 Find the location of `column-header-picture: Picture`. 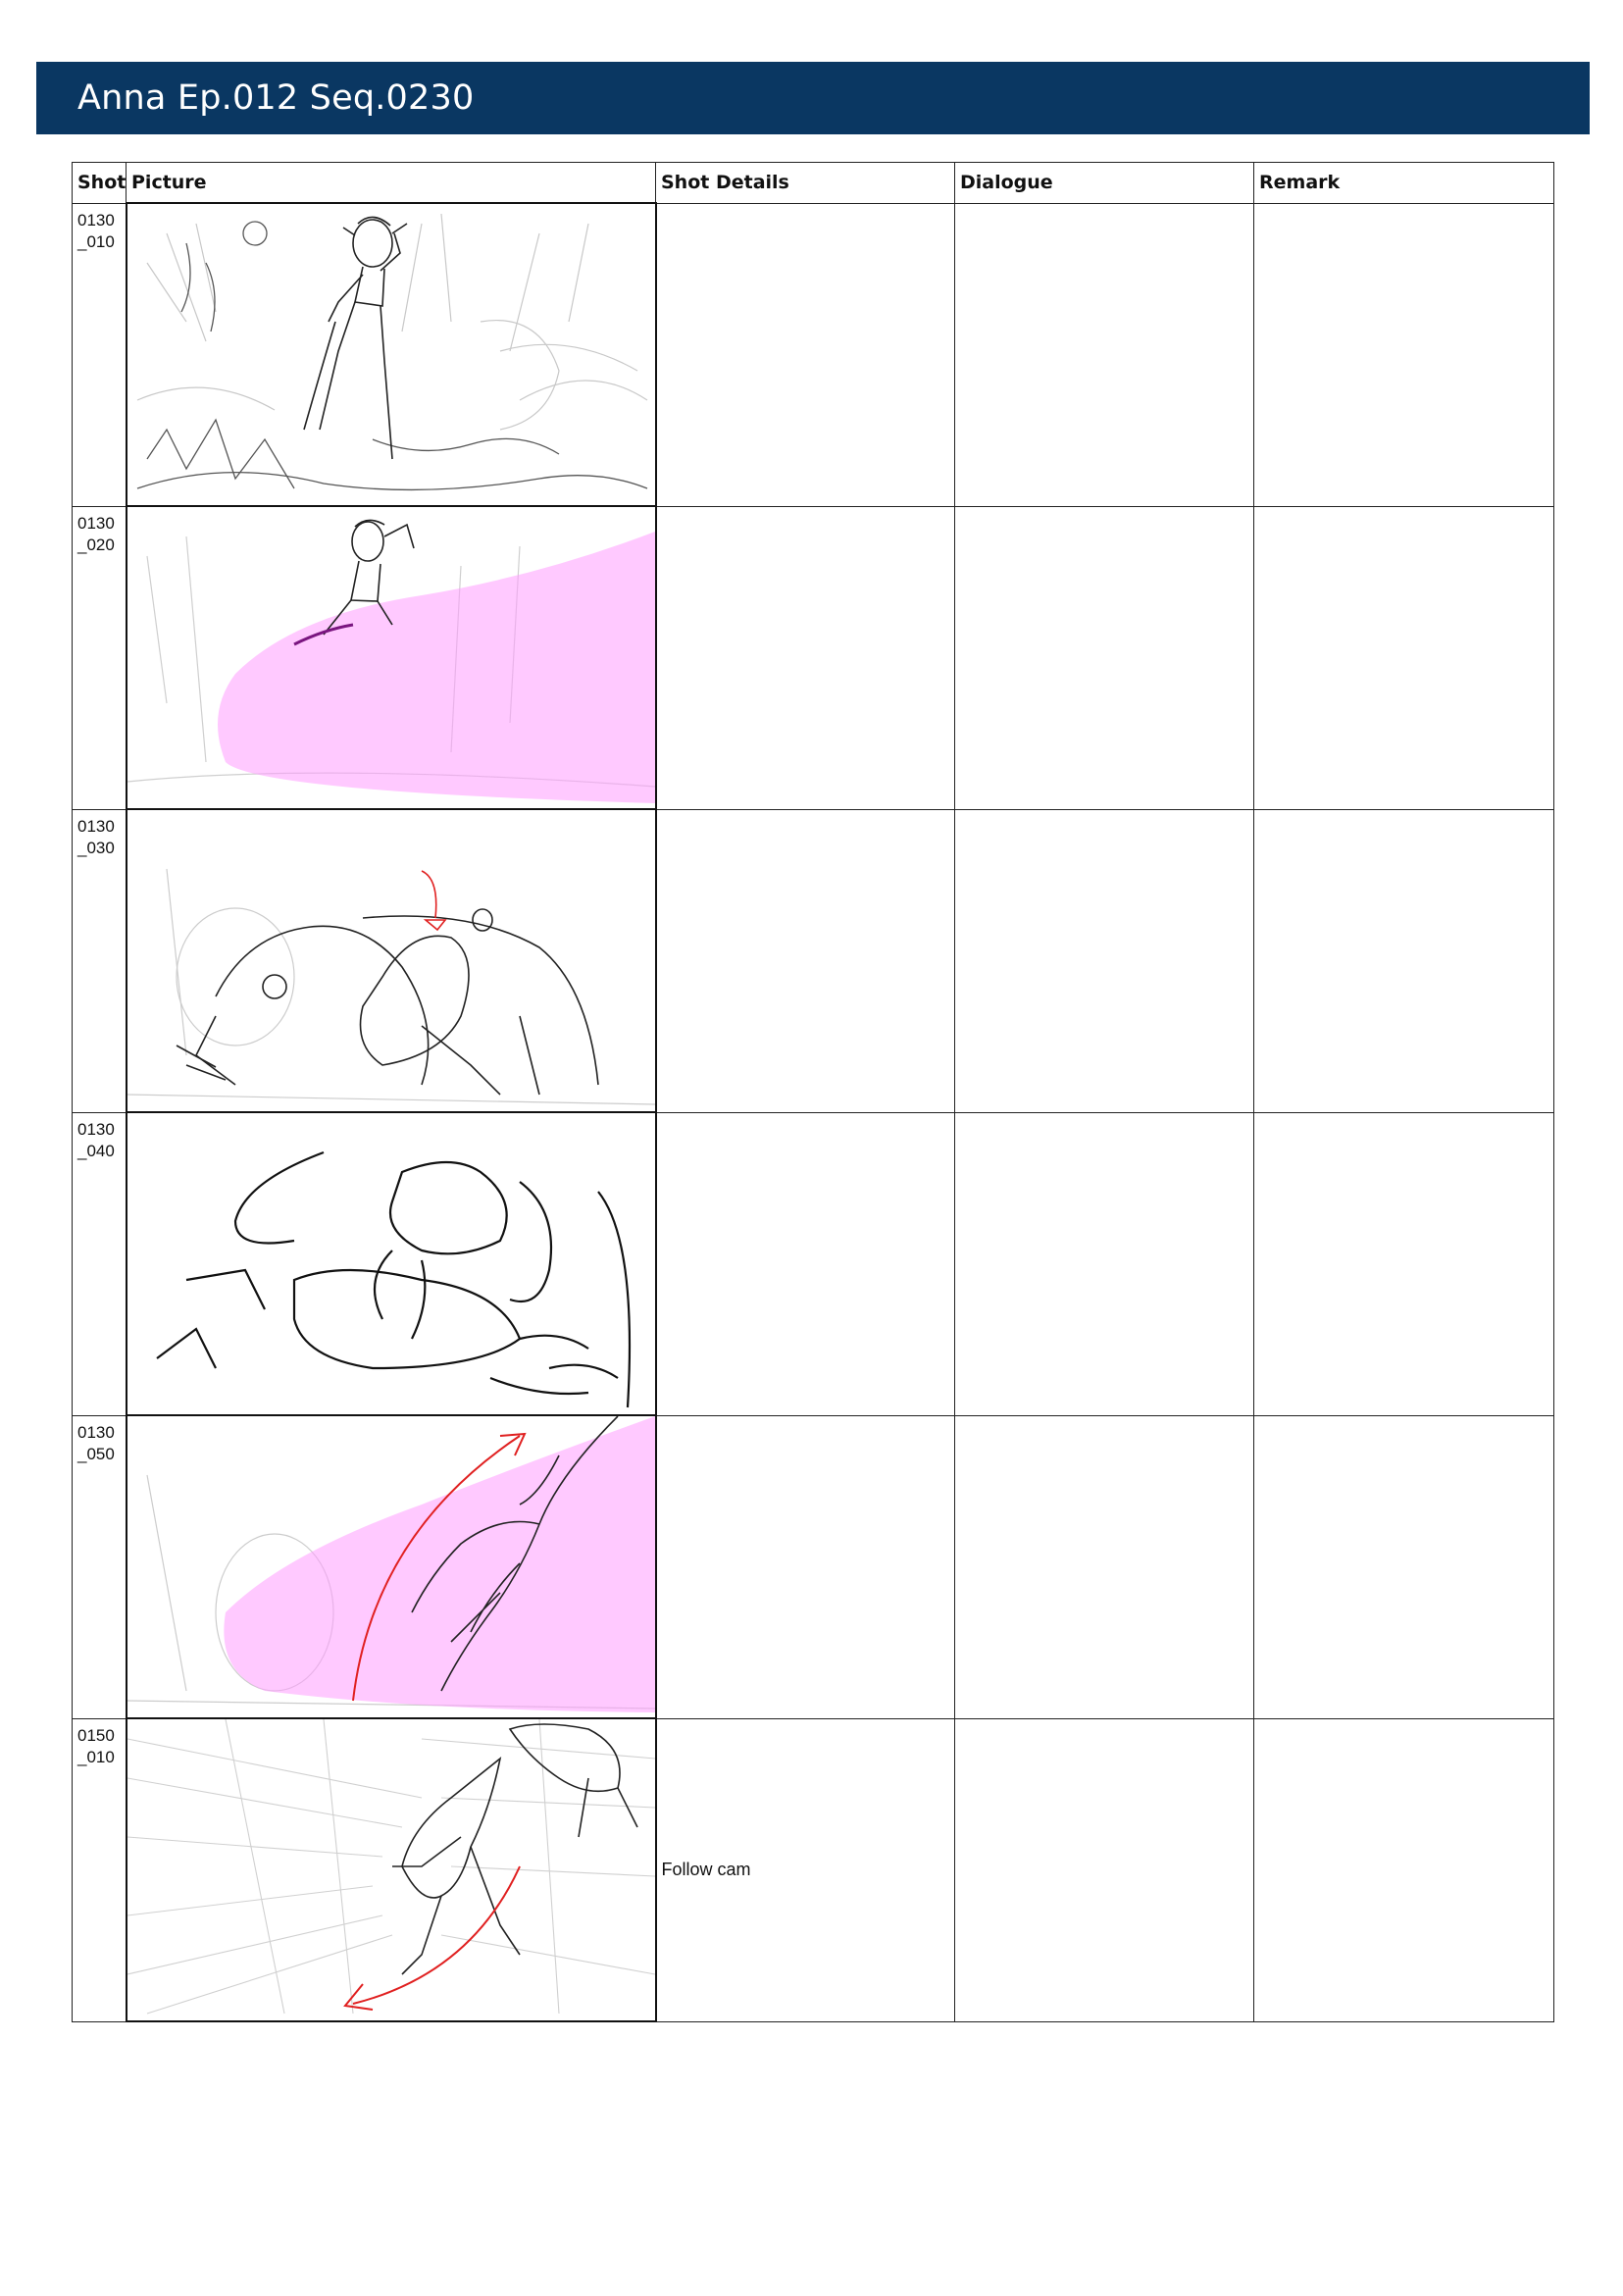

column-header-picture: Picture is located at coordinates (391, 183).